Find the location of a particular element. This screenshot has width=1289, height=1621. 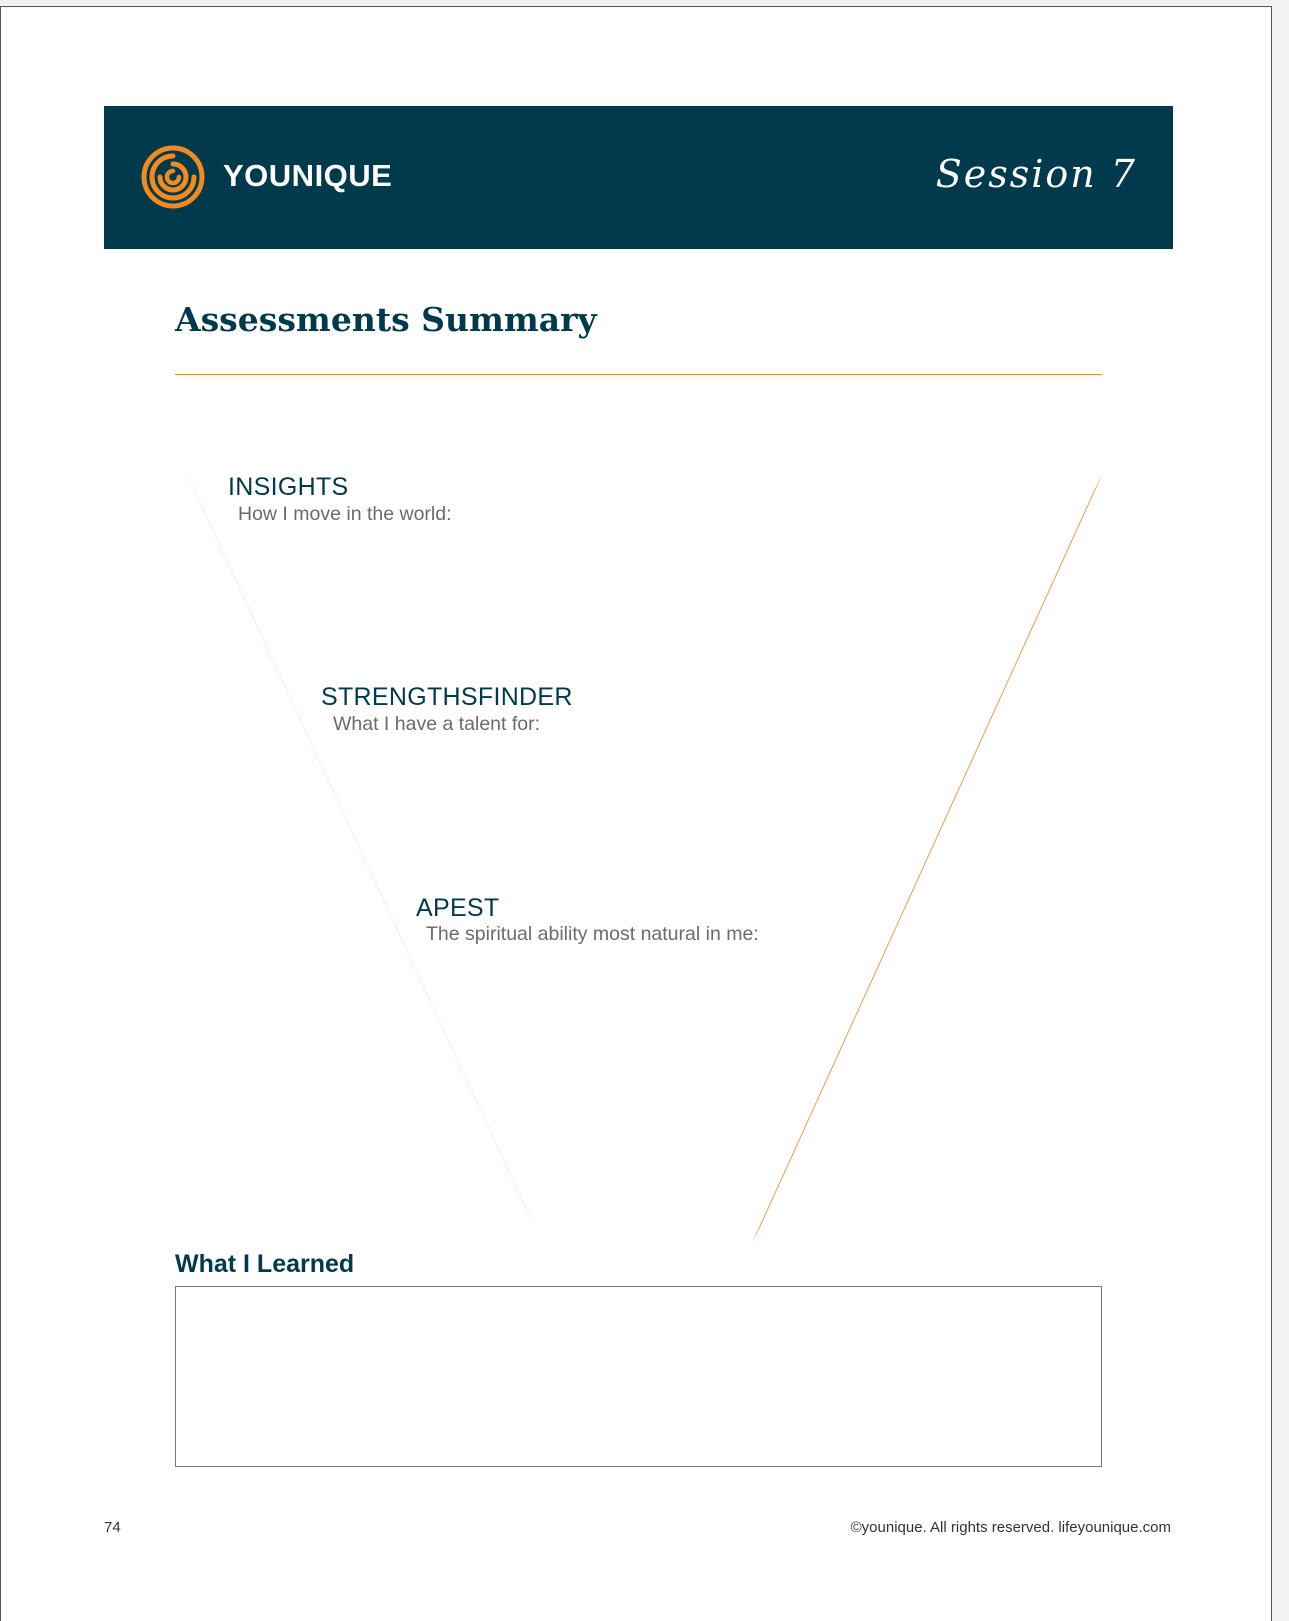

page-number: 74 is located at coordinates (112, 1527).